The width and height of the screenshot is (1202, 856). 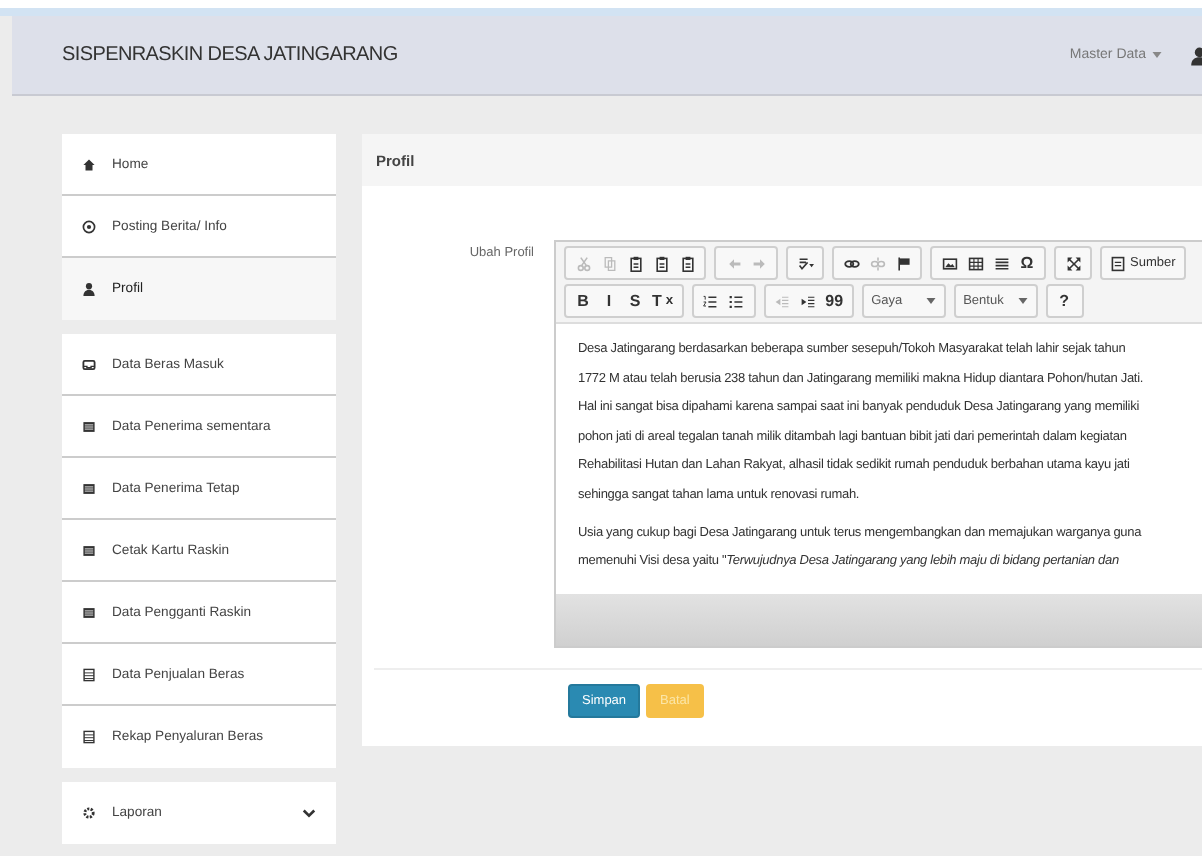 What do you see at coordinates (309, 813) in the screenshot?
I see `chevron-down-icon` at bounding box center [309, 813].